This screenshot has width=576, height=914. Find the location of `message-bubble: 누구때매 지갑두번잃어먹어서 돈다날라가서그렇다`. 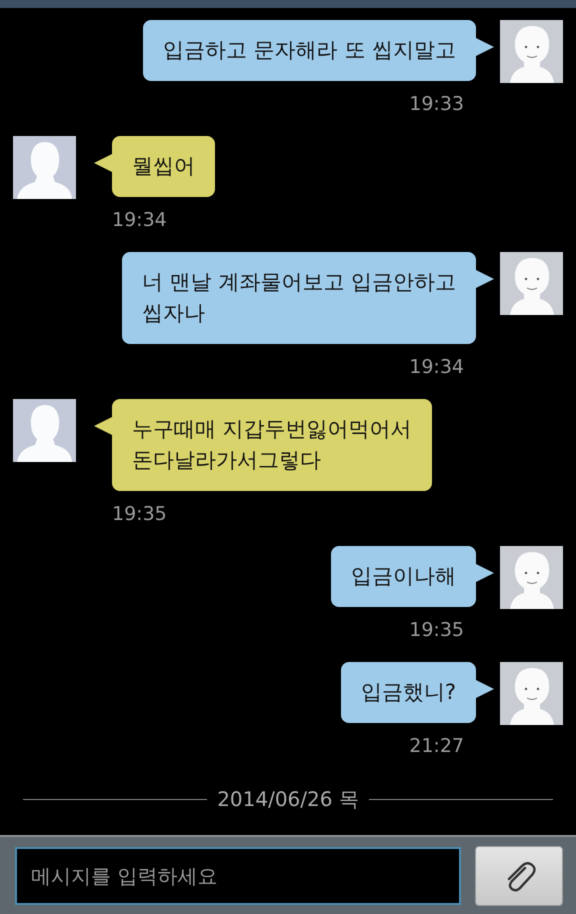

message-bubble: 누구때매 지갑두번잃어먹어서 돈다날라가서그렇다 is located at coordinates (262, 445).